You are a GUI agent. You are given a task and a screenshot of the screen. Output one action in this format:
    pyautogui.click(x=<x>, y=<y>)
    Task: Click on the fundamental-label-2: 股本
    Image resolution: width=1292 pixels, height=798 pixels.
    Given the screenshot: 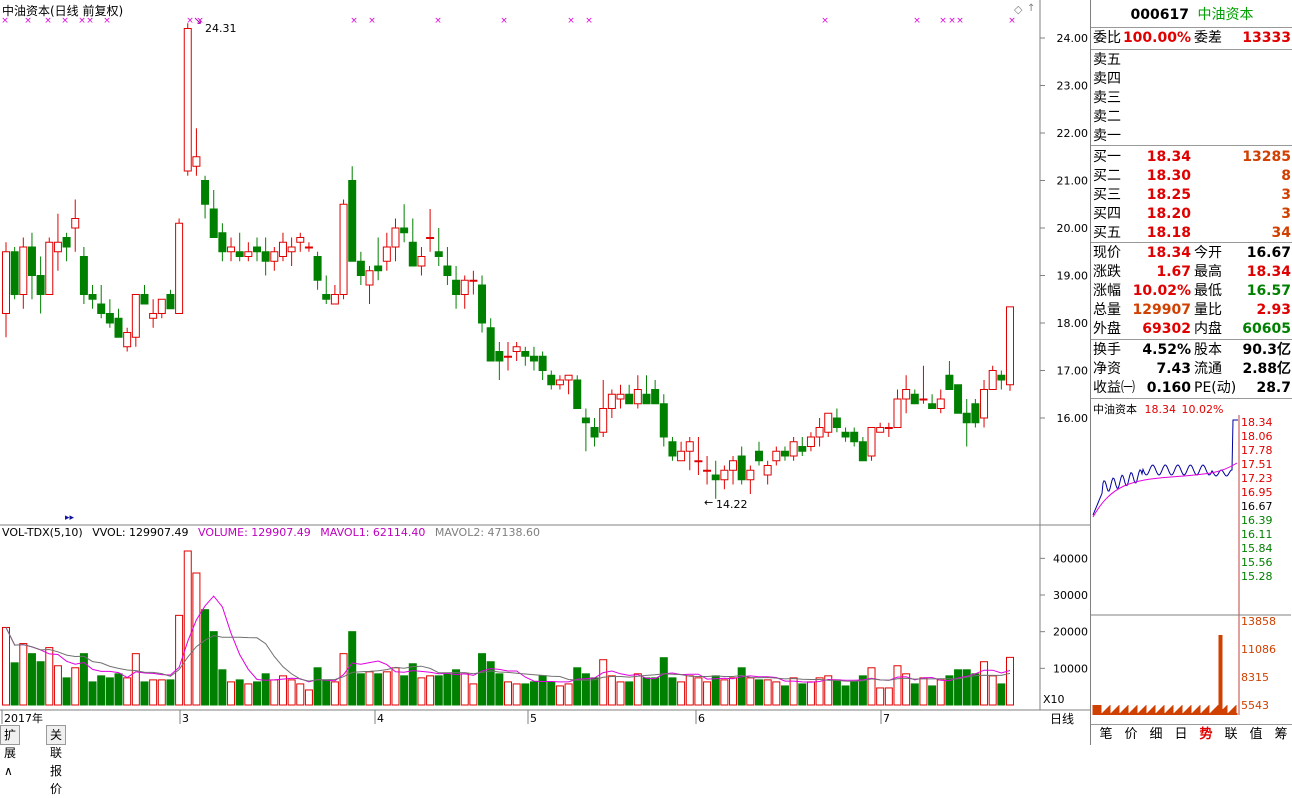 What is the action you would take?
    pyautogui.click(x=1208, y=350)
    